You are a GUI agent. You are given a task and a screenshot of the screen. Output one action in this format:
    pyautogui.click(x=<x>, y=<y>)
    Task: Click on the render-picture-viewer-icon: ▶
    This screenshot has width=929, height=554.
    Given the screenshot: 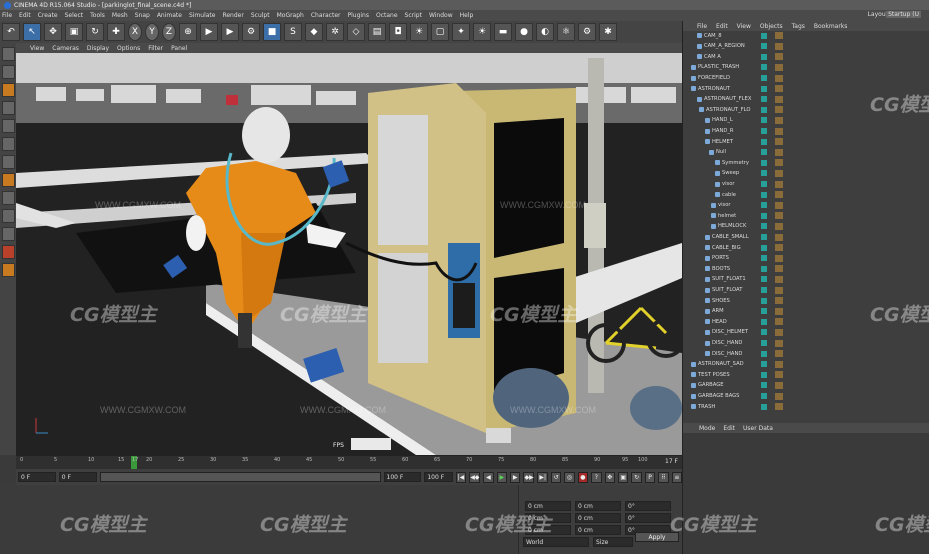 What is the action you would take?
    pyautogui.click(x=230, y=32)
    